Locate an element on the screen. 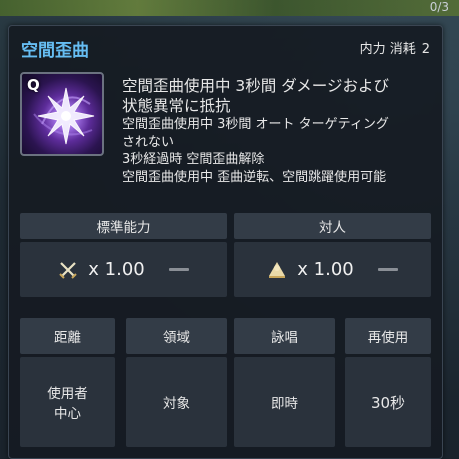 This screenshot has width=459, height=459. skill-cost: 内力 消耗 2 is located at coordinates (395, 47).